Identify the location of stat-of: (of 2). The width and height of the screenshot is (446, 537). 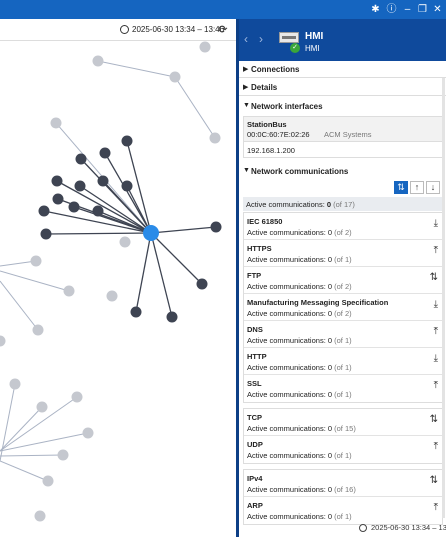
(343, 286).